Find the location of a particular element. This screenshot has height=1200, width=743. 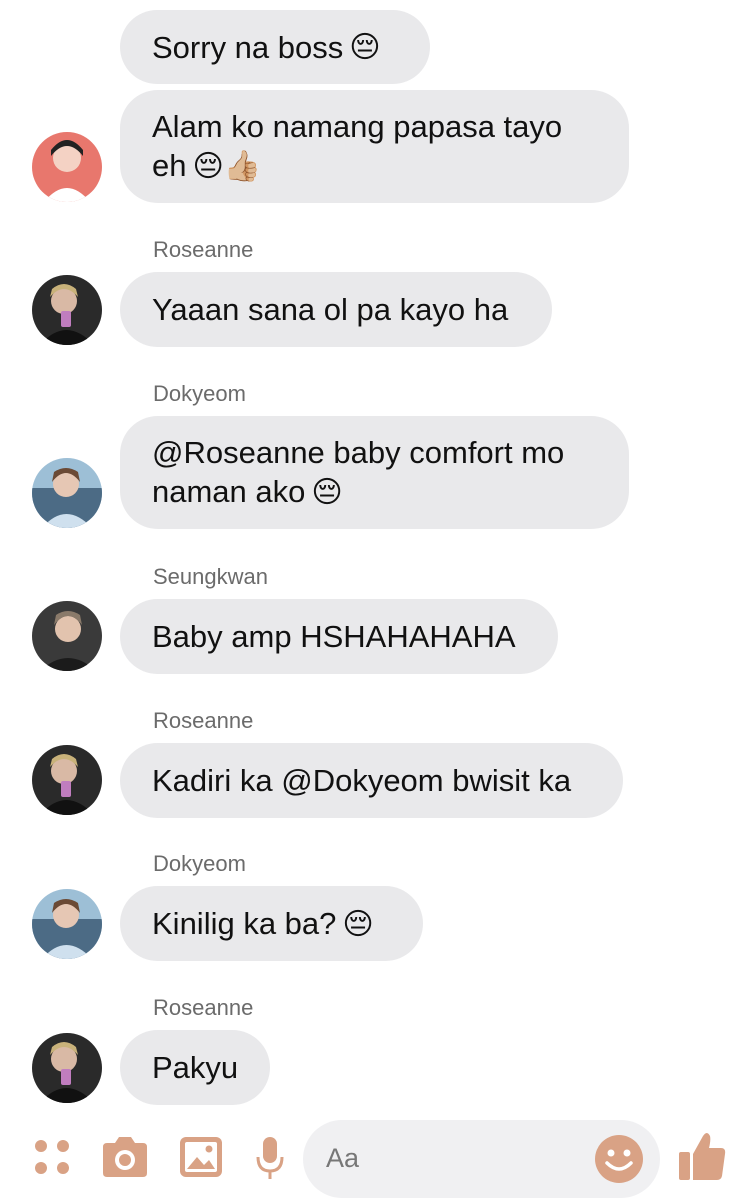

apps-icon is located at coordinates (55, 1160).